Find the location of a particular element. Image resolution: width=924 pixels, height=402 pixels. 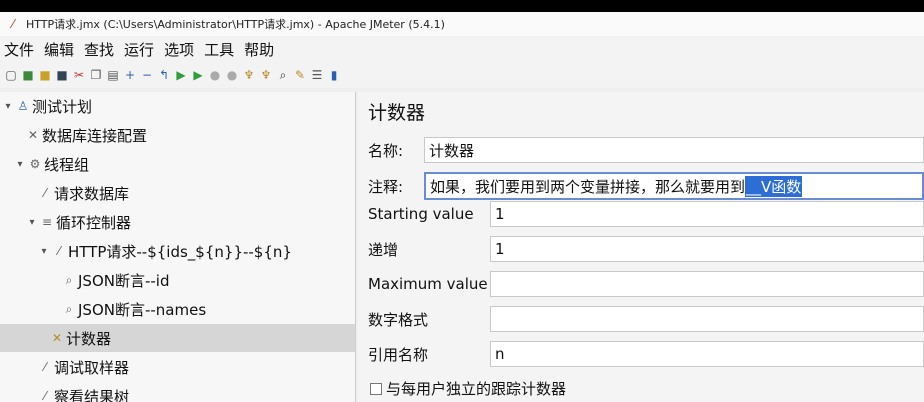

tree-node-label: 循环控制器 is located at coordinates (94, 222).